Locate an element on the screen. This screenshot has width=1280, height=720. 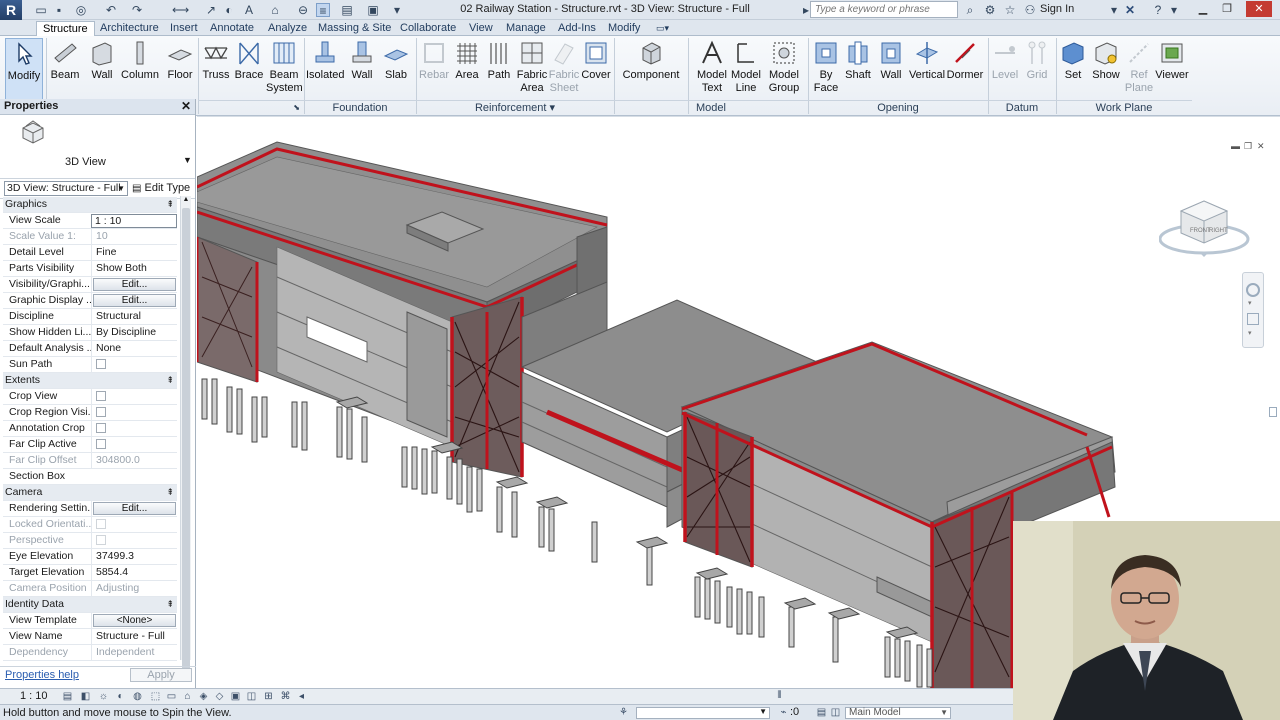
user-icon: ⚇ is located at coordinates (1030, 10).